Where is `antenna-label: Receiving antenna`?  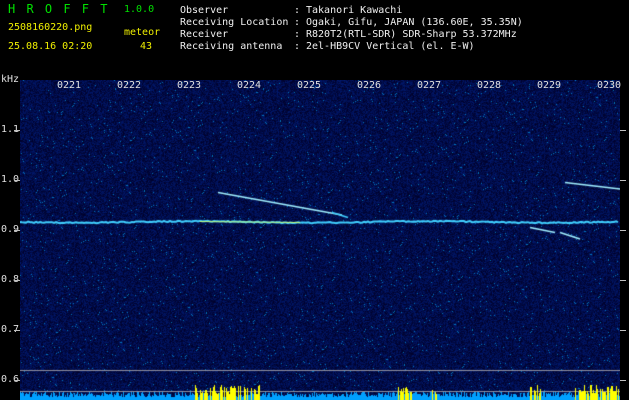
antenna-label: Receiving antenna is located at coordinates (231, 46).